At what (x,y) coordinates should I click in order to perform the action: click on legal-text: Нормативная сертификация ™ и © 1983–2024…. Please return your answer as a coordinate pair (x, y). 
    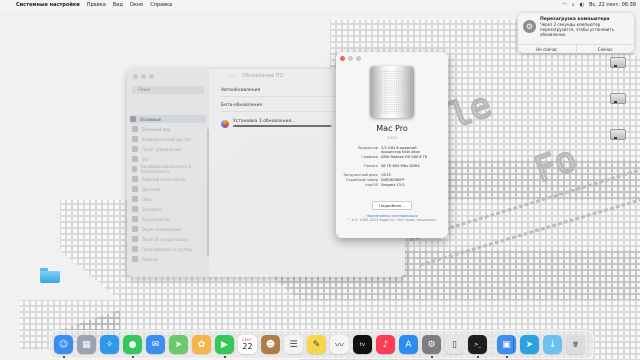
    Looking at the image, I should click on (392, 218).